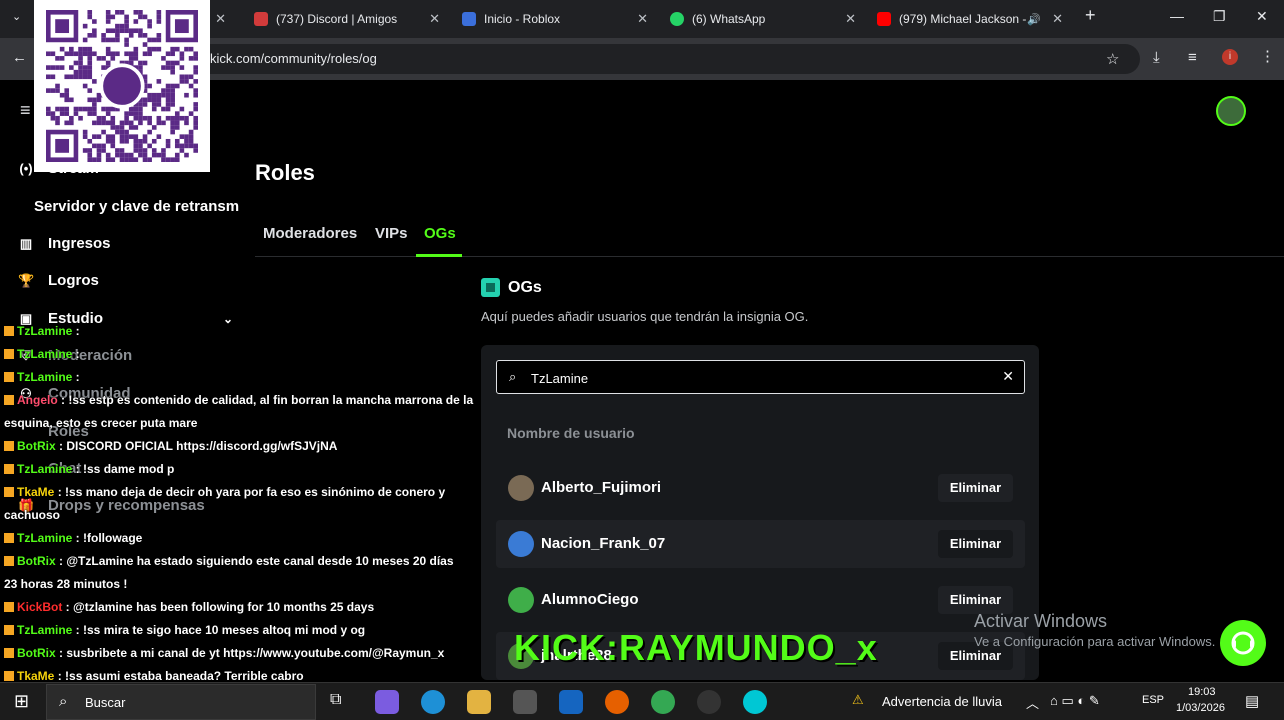 The width and height of the screenshot is (1284, 720). I want to click on chat-username: Angelo, so click(37, 400).